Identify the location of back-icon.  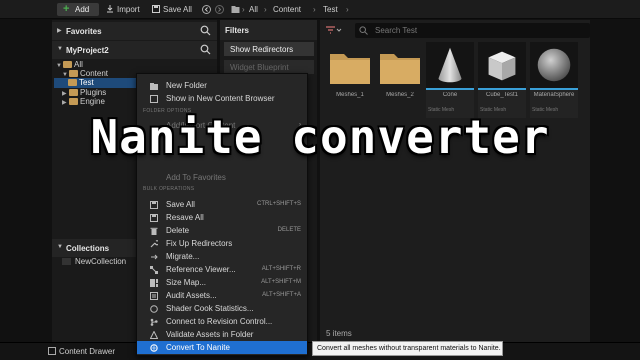
(206, 9).